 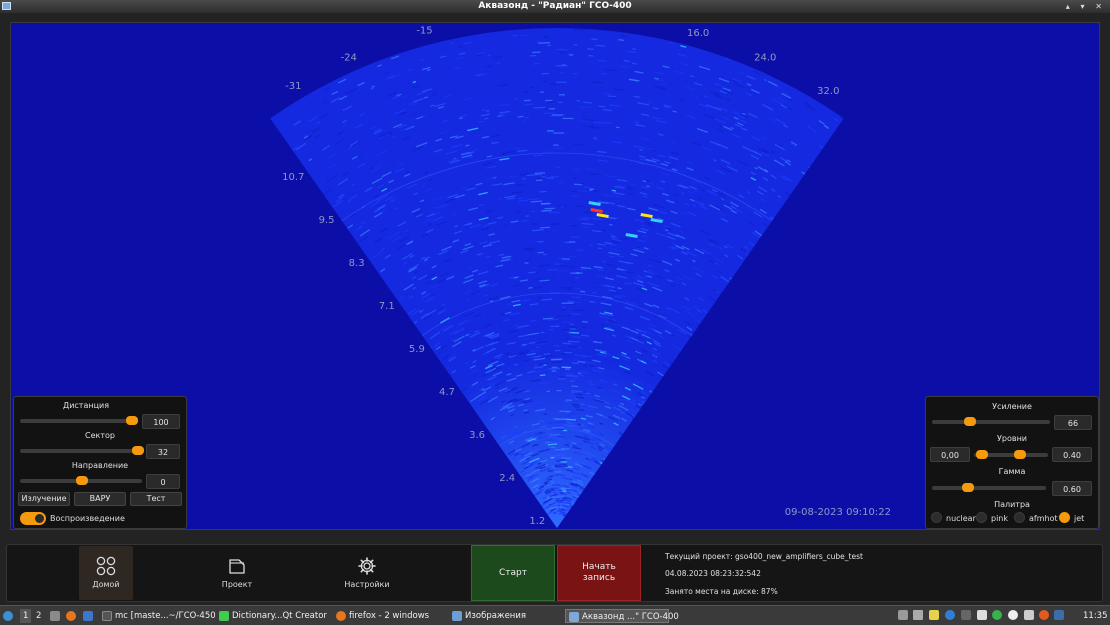 I want to click on range-label: 7.1, so click(x=387, y=306).